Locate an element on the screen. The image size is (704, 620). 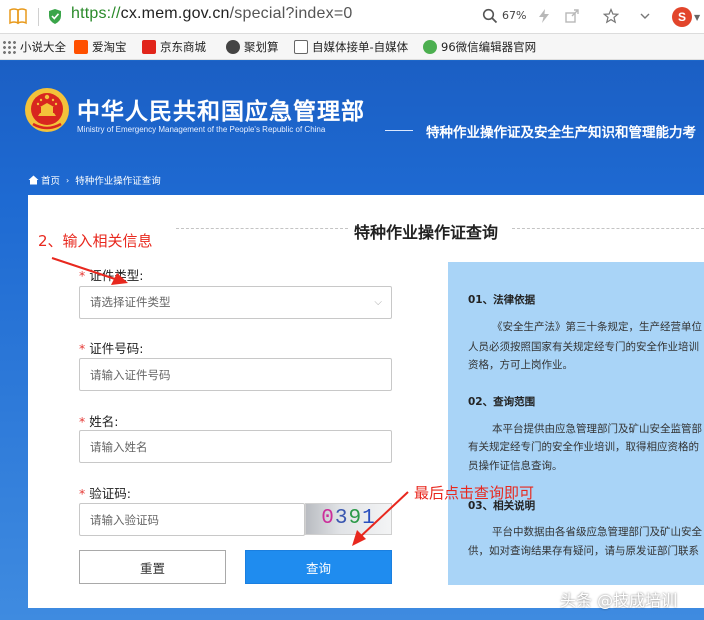
url-host: cx.mem.gov.cn is located at coordinates (175, 13).